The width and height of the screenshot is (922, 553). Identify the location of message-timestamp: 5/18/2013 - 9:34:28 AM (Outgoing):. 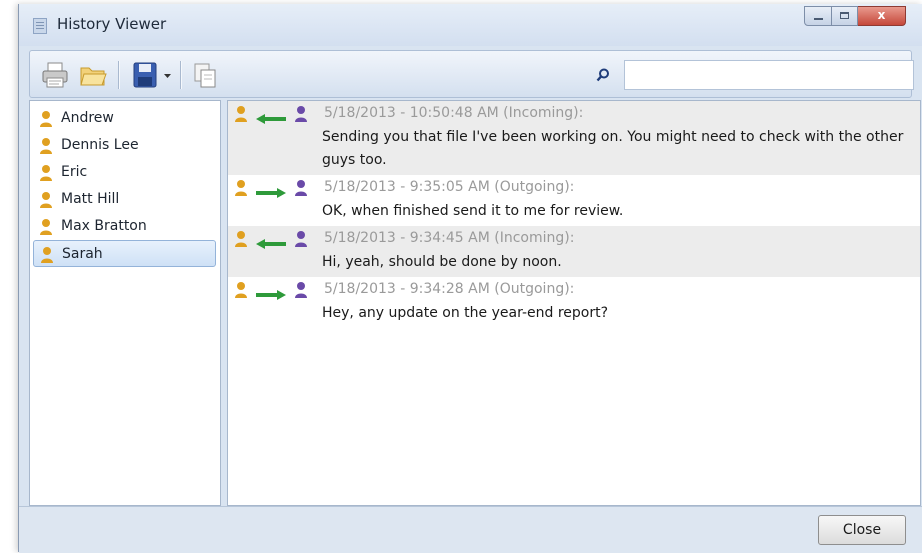
(449, 289).